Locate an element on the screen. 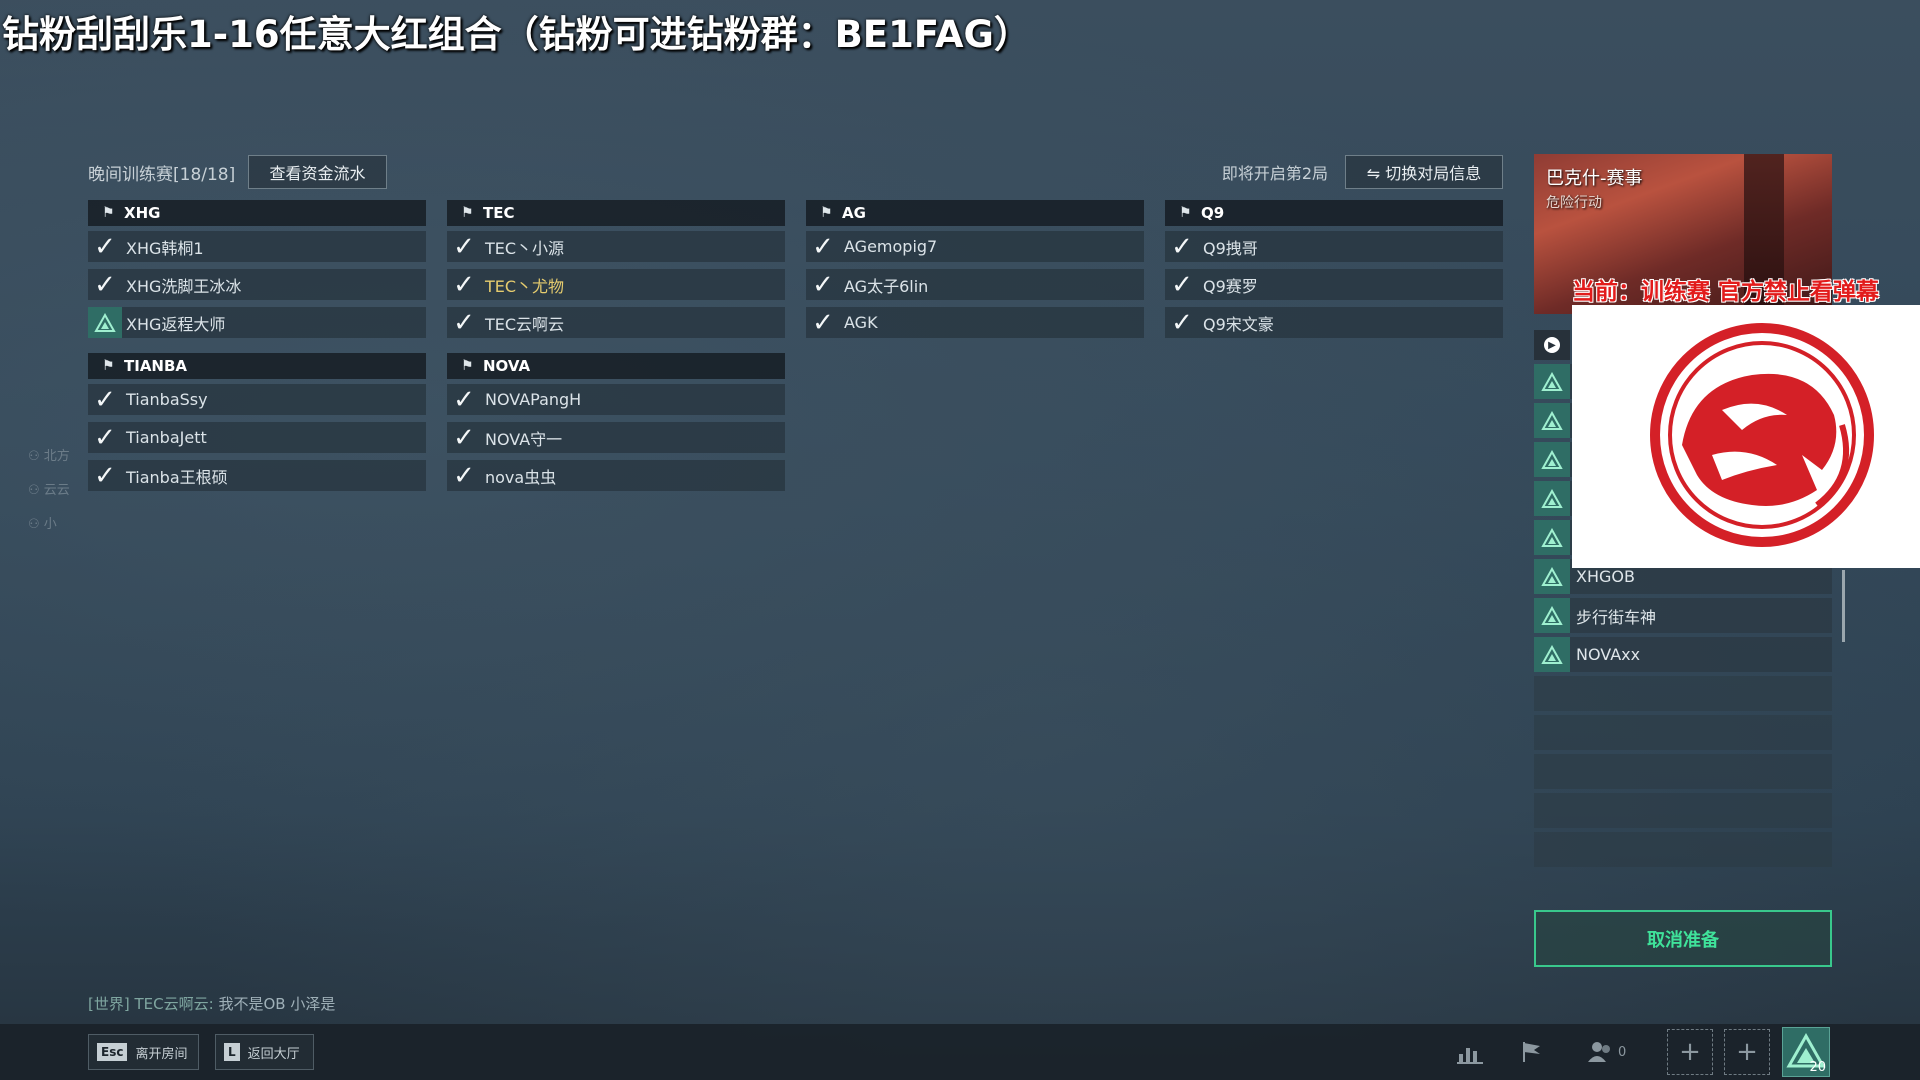 This screenshot has width=1920, height=1080. player-row: ✓ AGK is located at coordinates (975, 322).